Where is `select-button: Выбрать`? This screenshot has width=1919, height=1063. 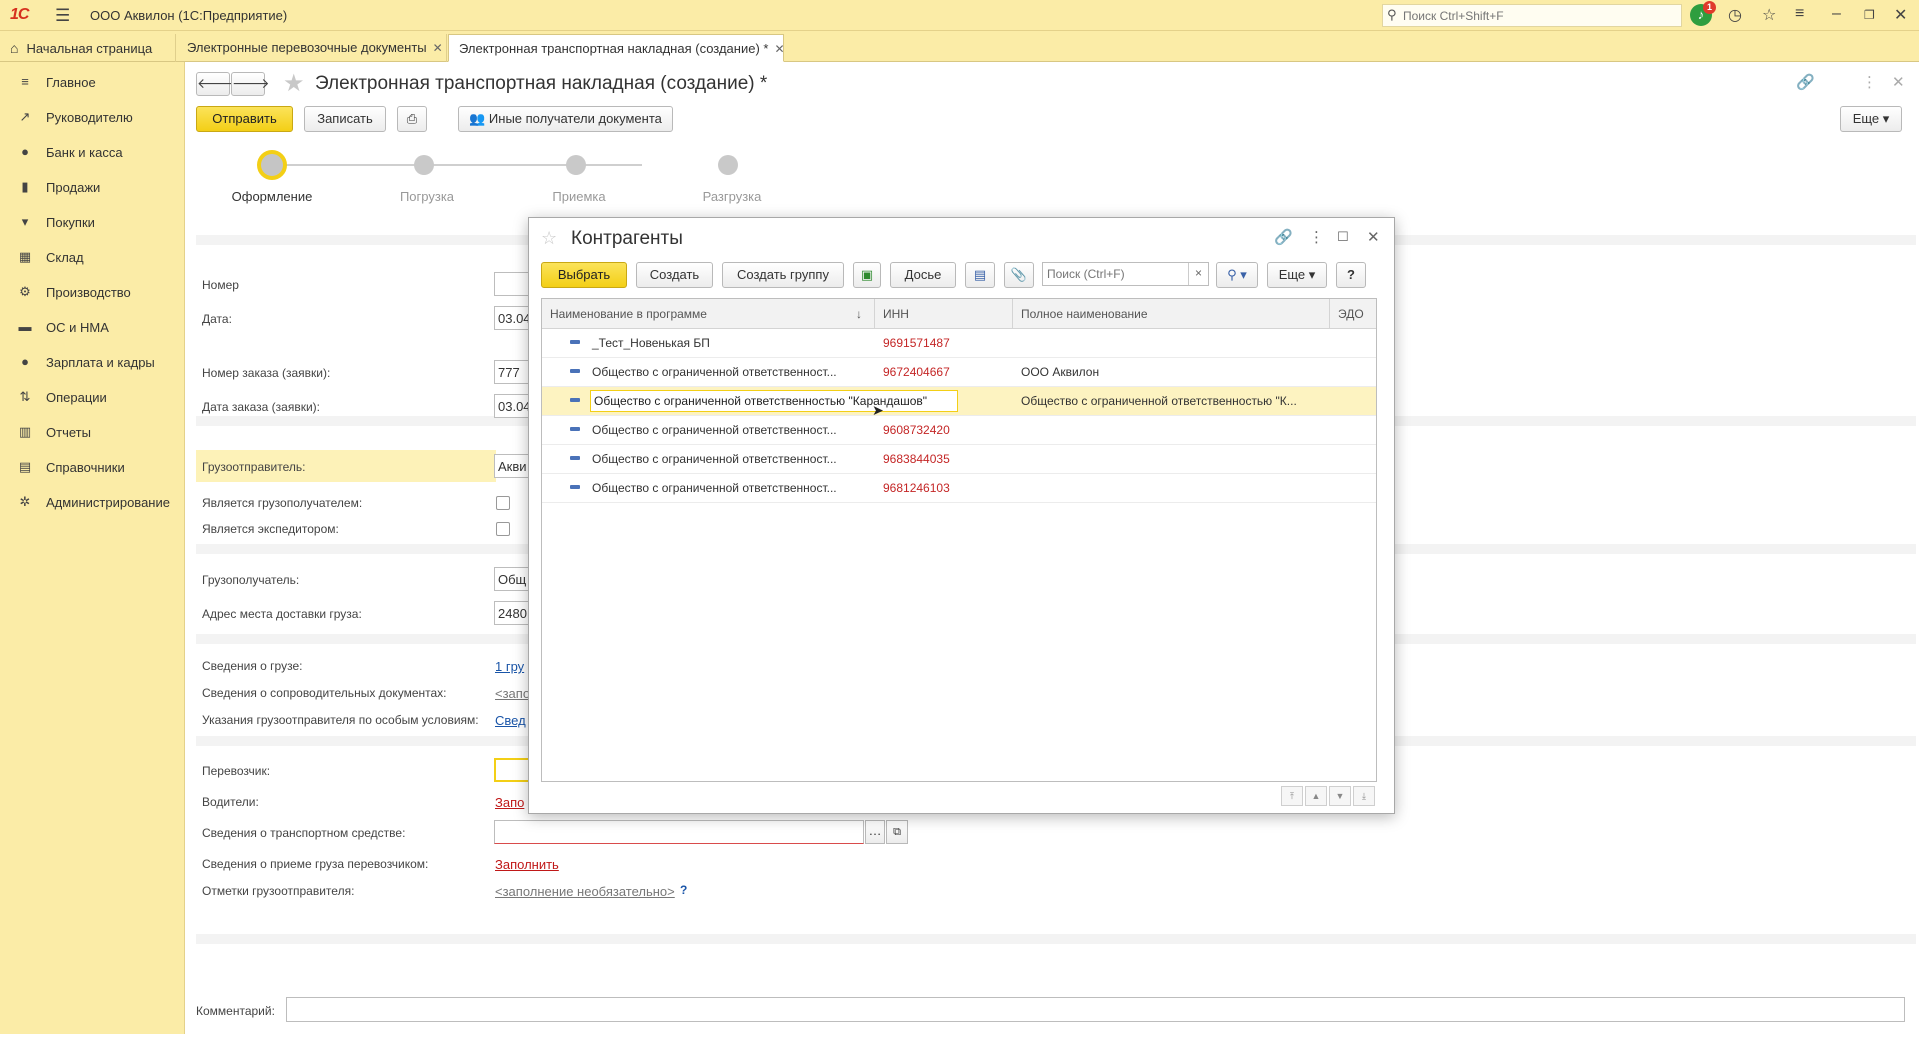
select-button: Выбрать is located at coordinates (584, 275).